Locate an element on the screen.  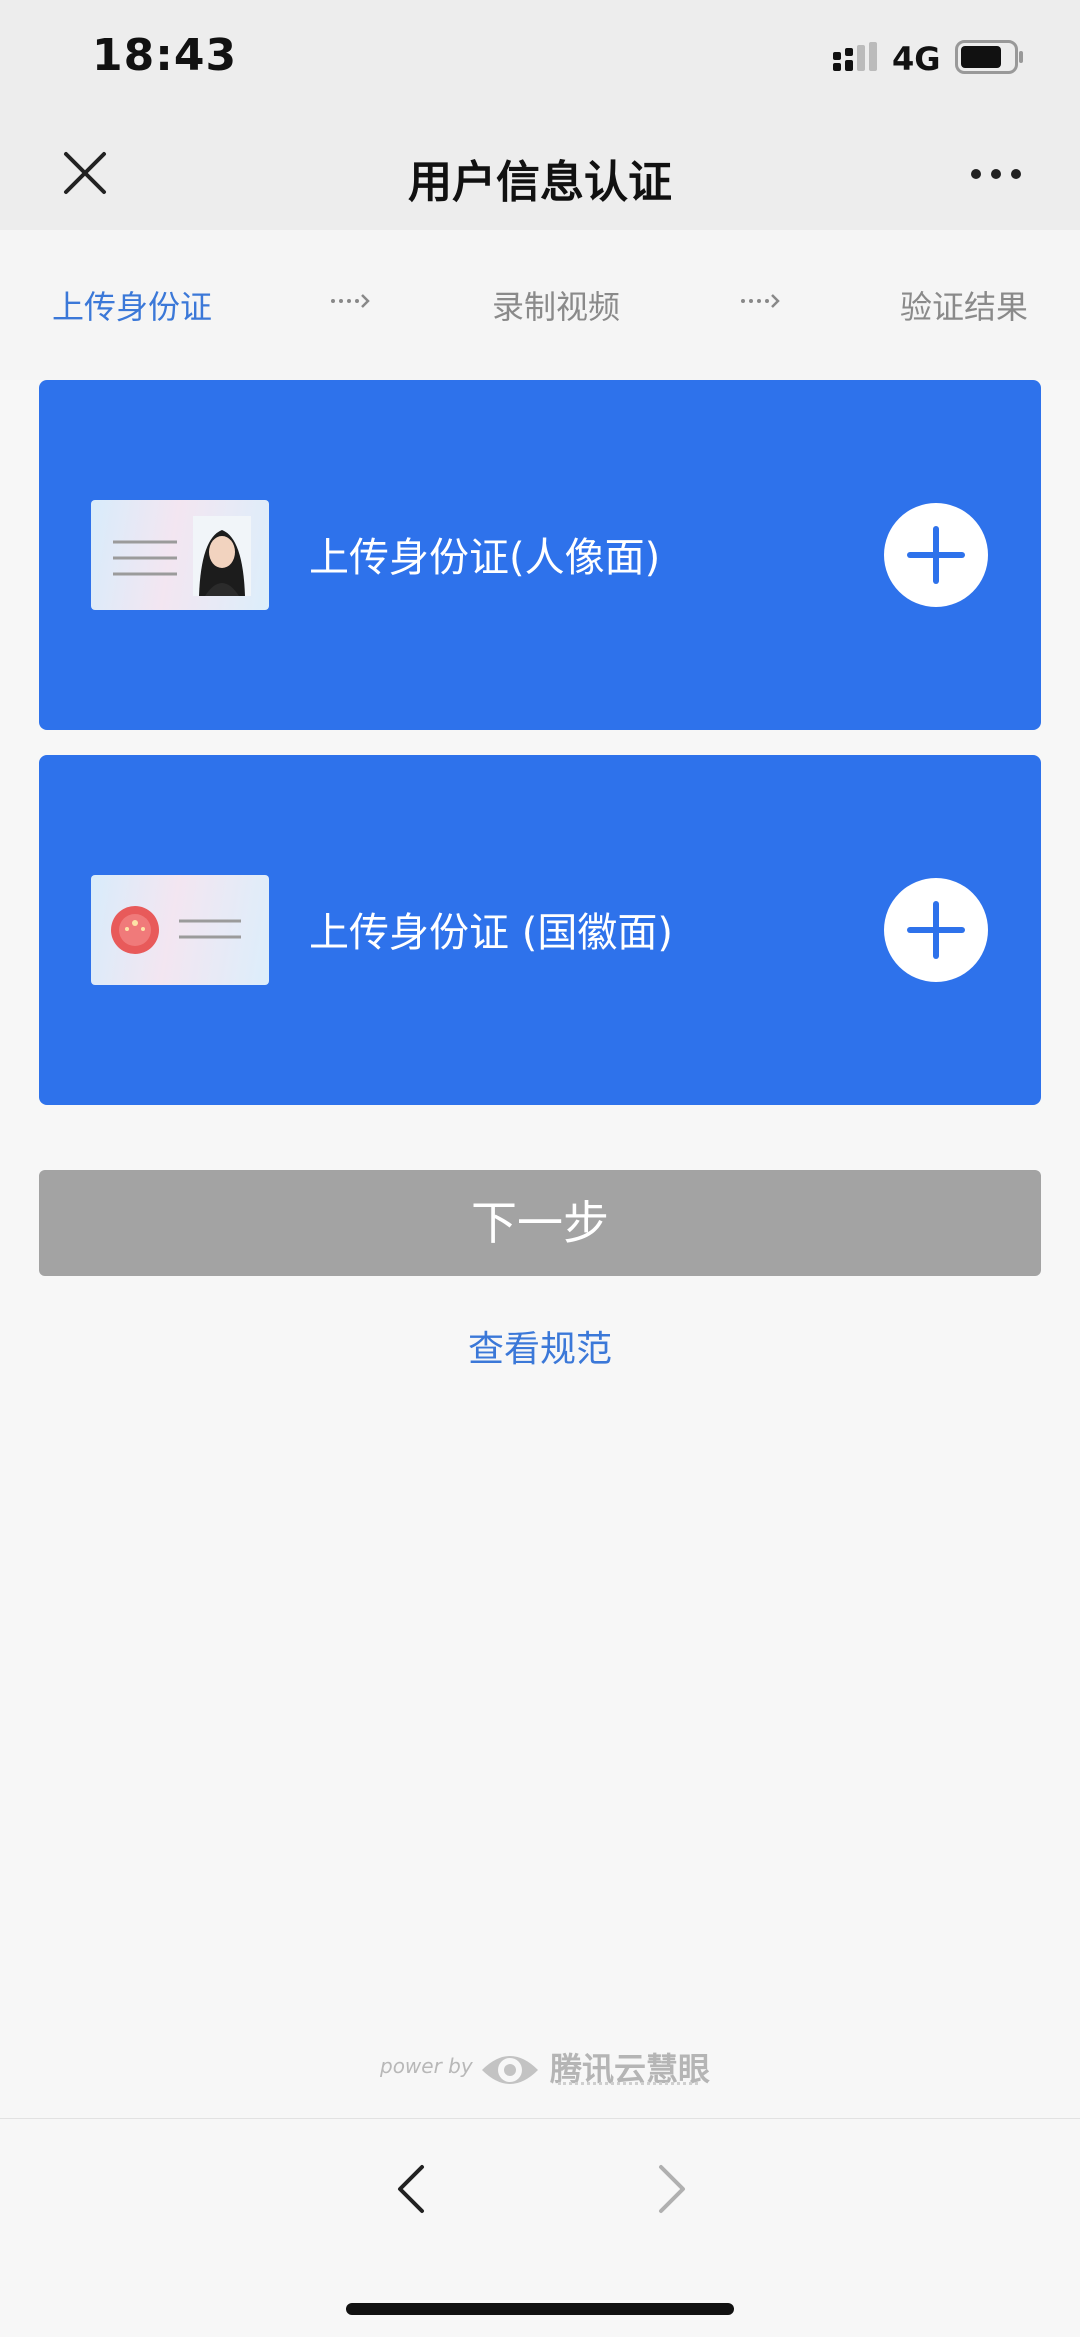
back-arrow-icon is located at coordinates (410, 2189).